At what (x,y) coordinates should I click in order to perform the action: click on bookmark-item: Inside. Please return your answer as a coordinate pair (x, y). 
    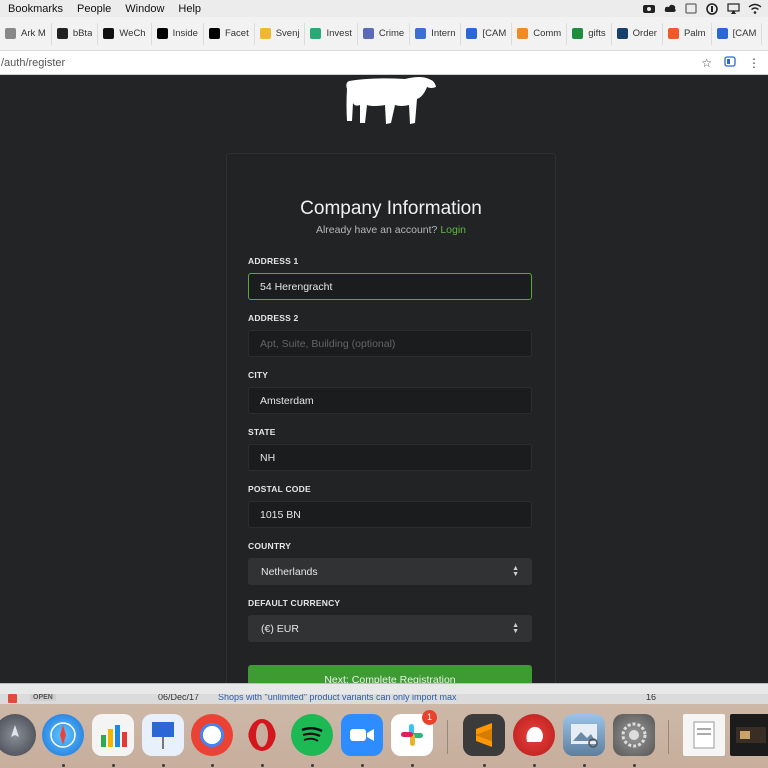
    Looking at the image, I should click on (178, 33).